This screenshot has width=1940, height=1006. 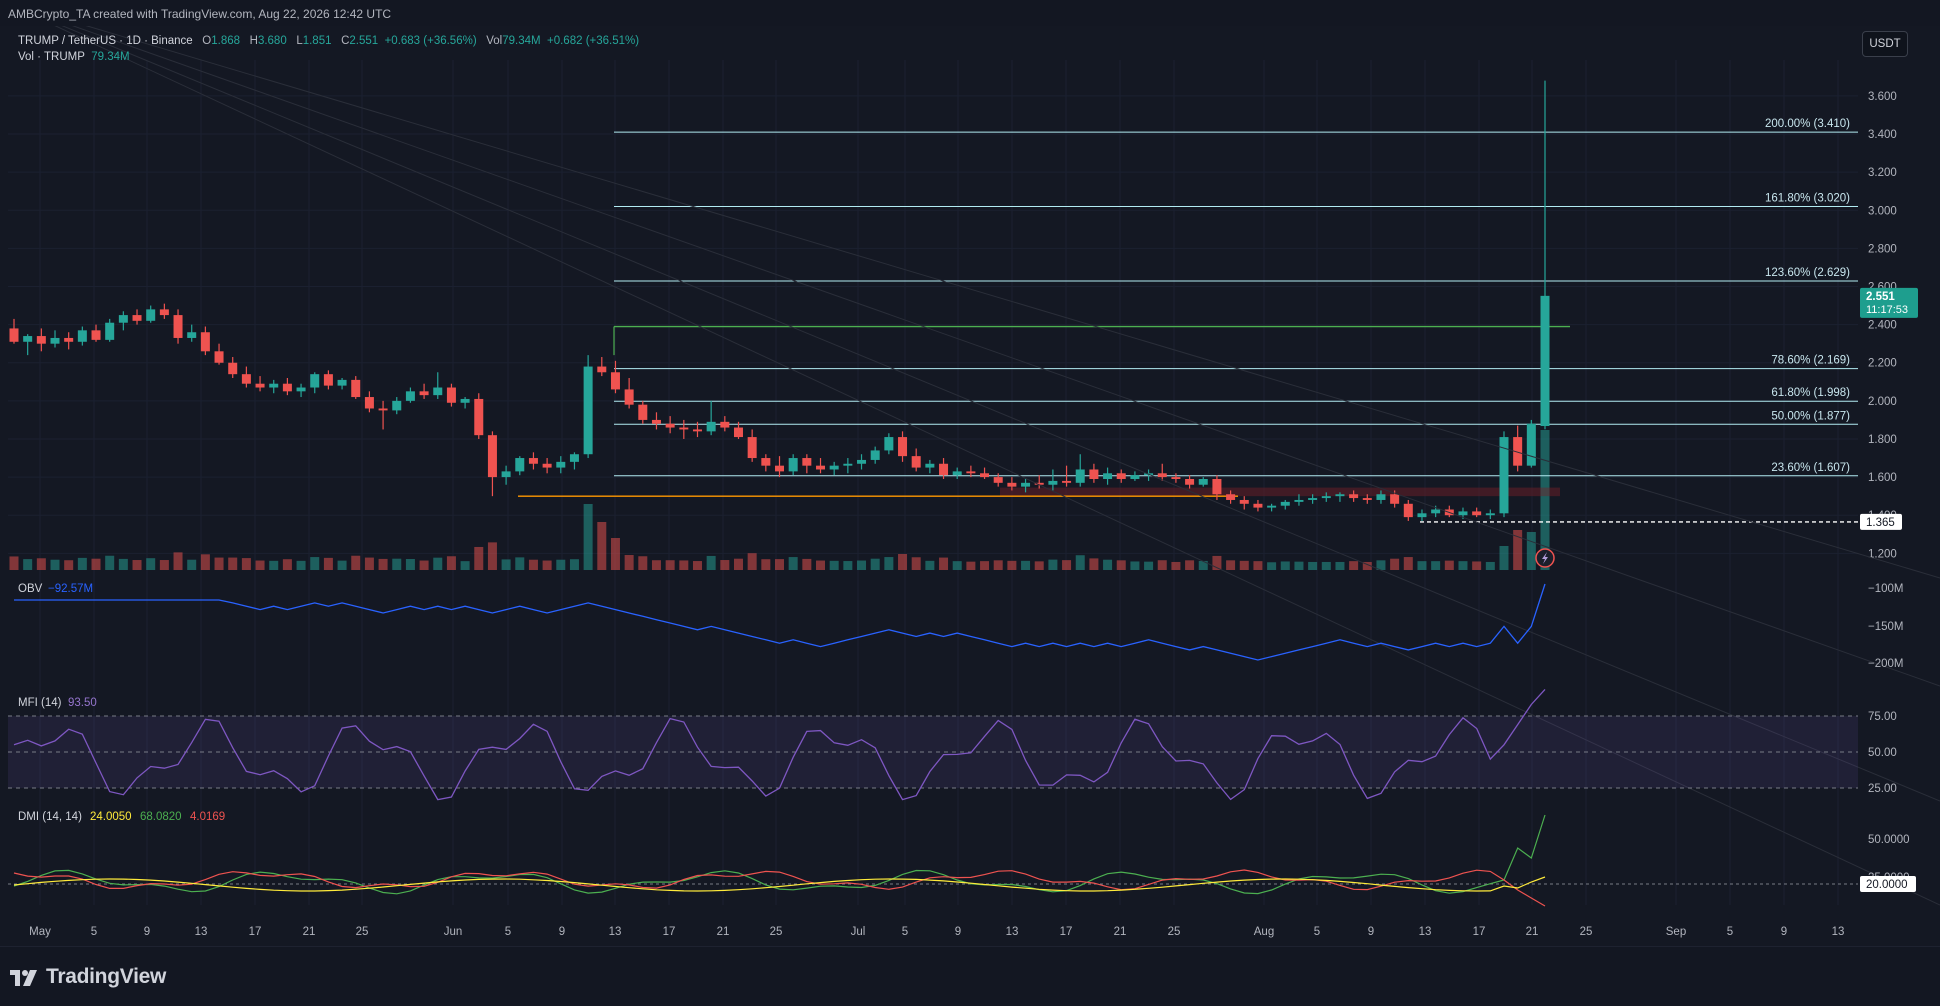 I want to click on current-price-value: 2.551, so click(x=1880, y=297).